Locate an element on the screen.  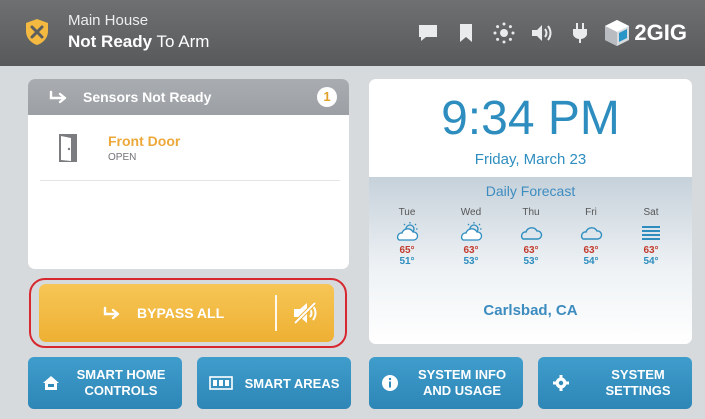
bookmark-icon is located at coordinates (466, 33).